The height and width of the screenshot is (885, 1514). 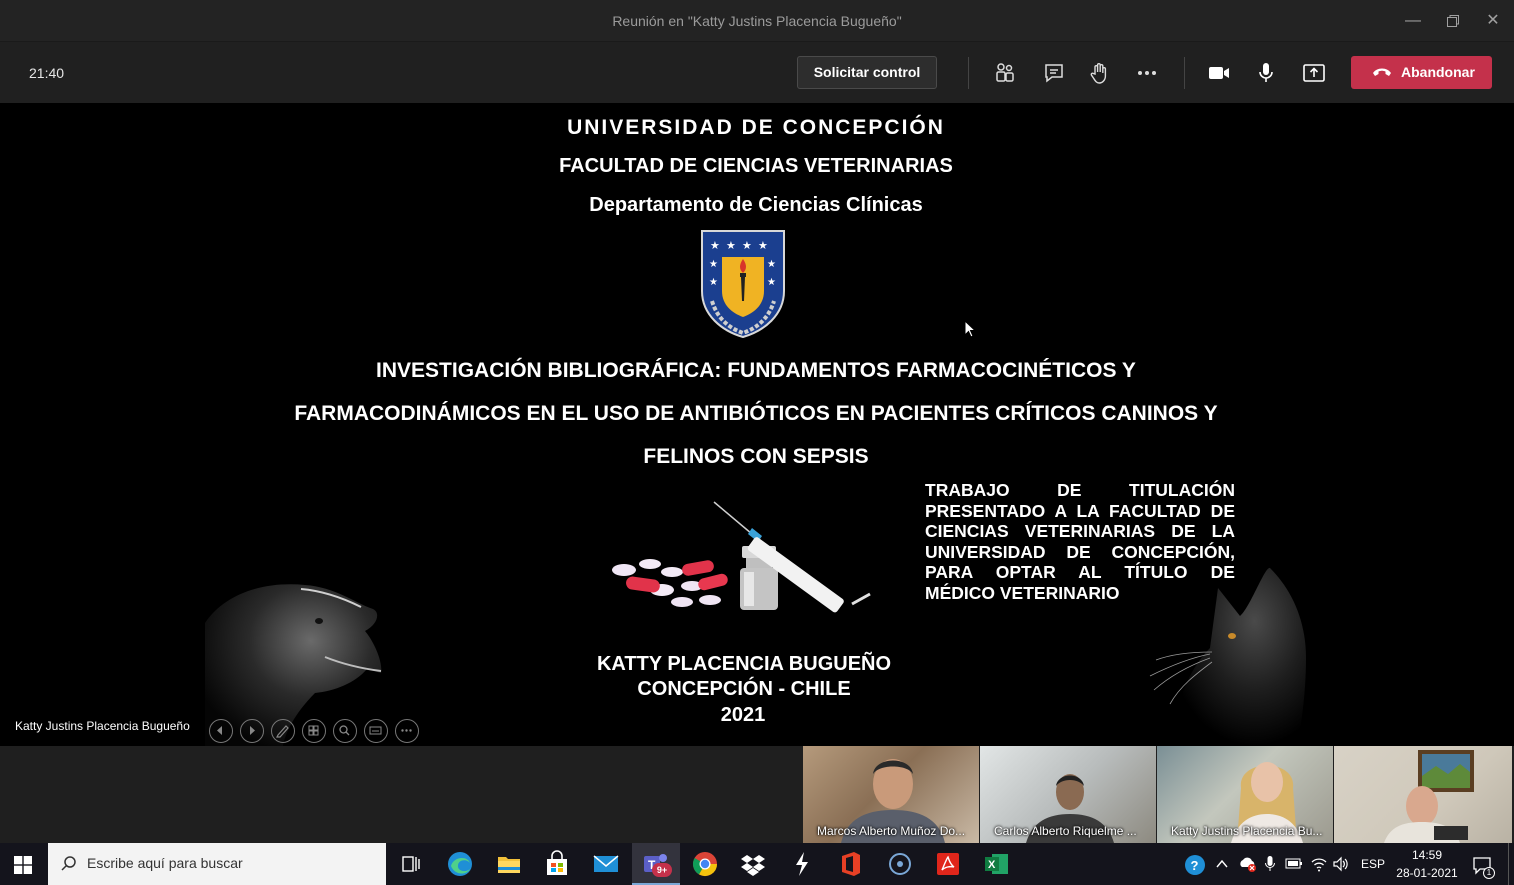 I want to click on search-icon, so click(x=68, y=863).